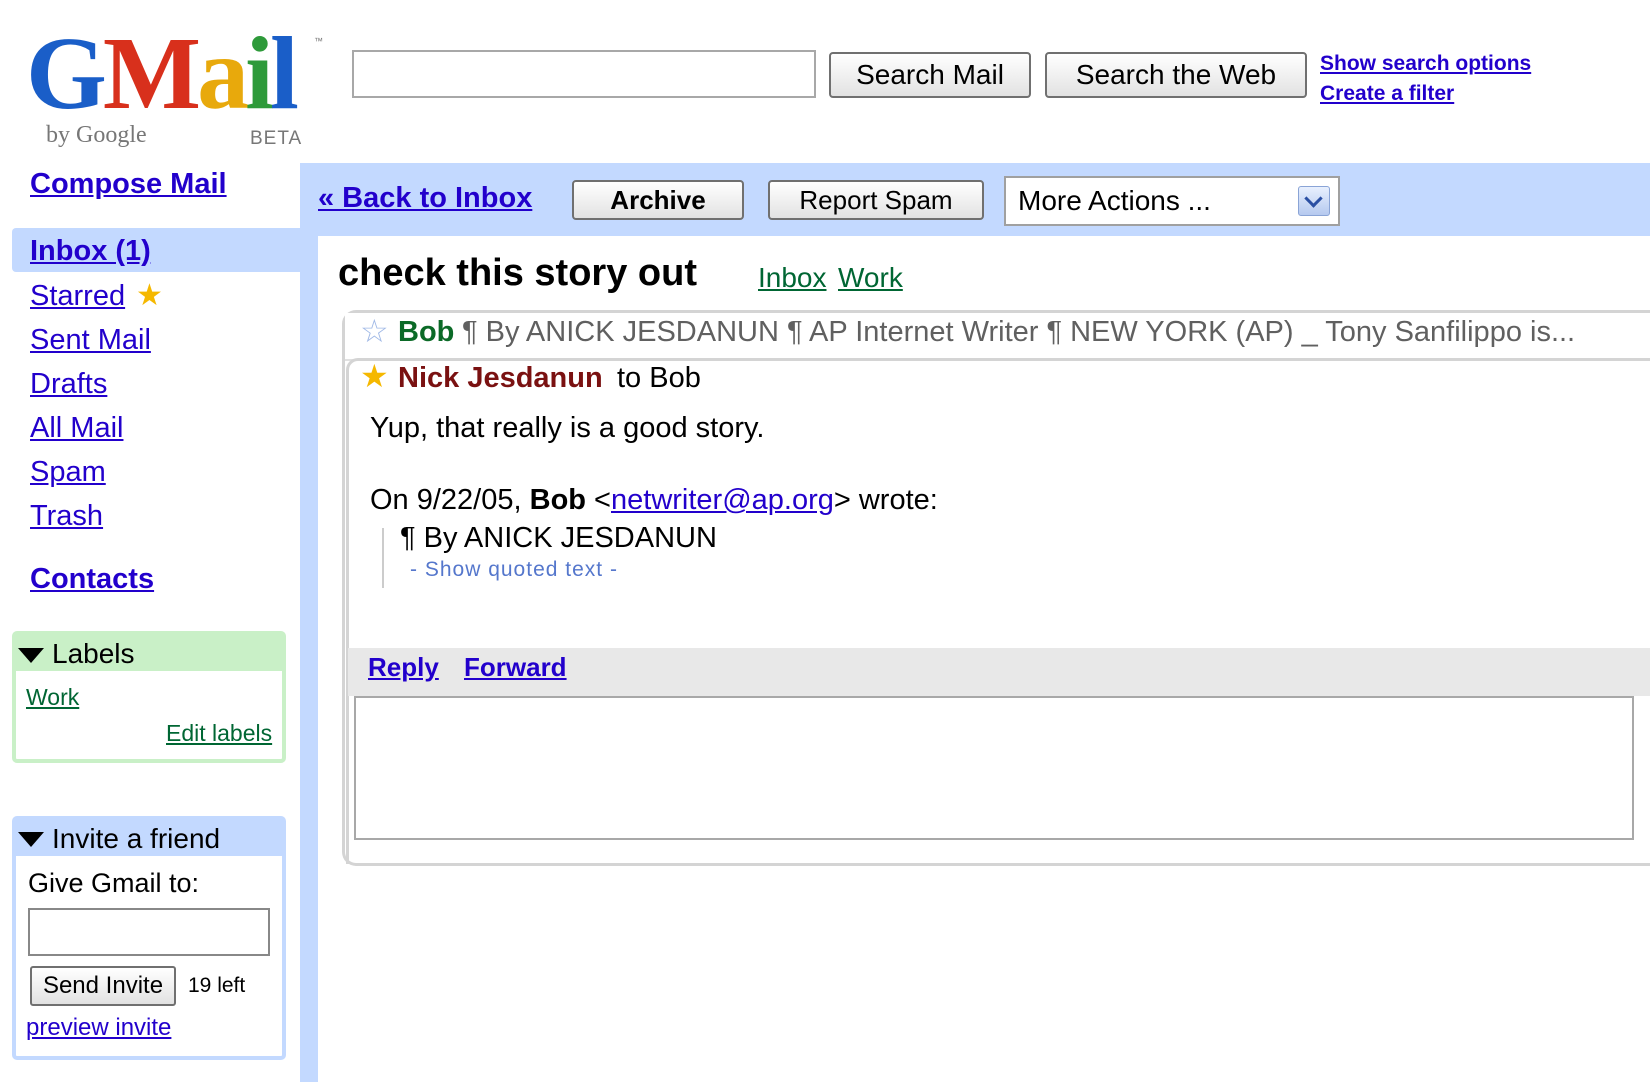  Describe the element at coordinates (426, 332) in the screenshot. I see `collapsed-sender: Bob` at that location.